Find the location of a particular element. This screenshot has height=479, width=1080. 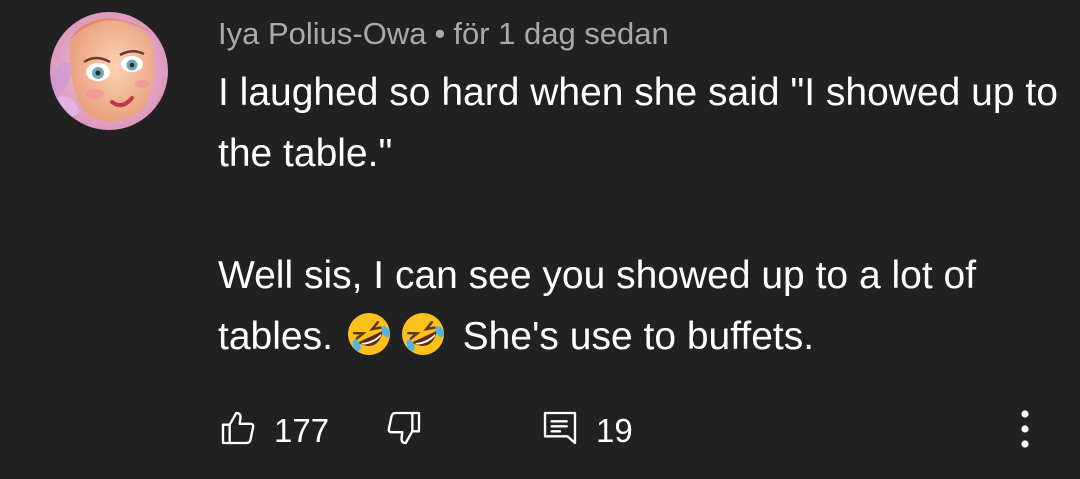

more-vert-icon is located at coordinates (1025, 431).